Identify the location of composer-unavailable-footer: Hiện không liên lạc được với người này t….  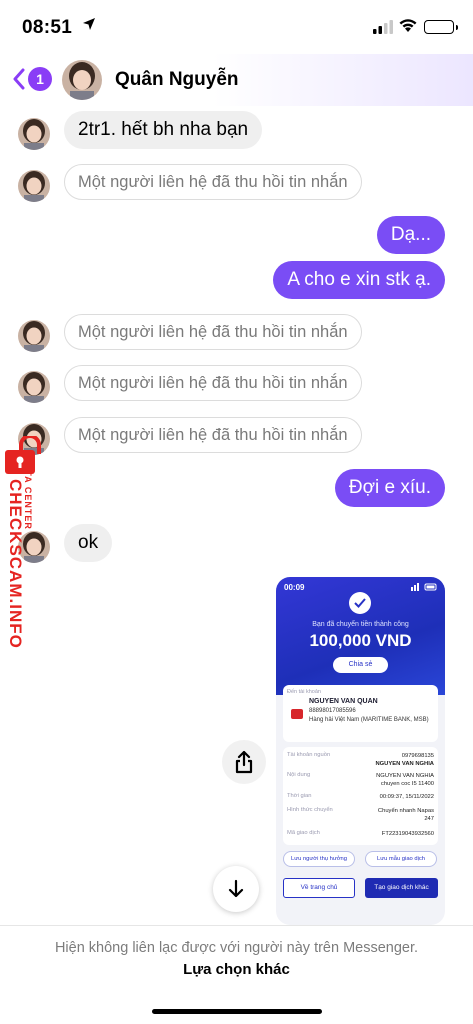
(236, 974).